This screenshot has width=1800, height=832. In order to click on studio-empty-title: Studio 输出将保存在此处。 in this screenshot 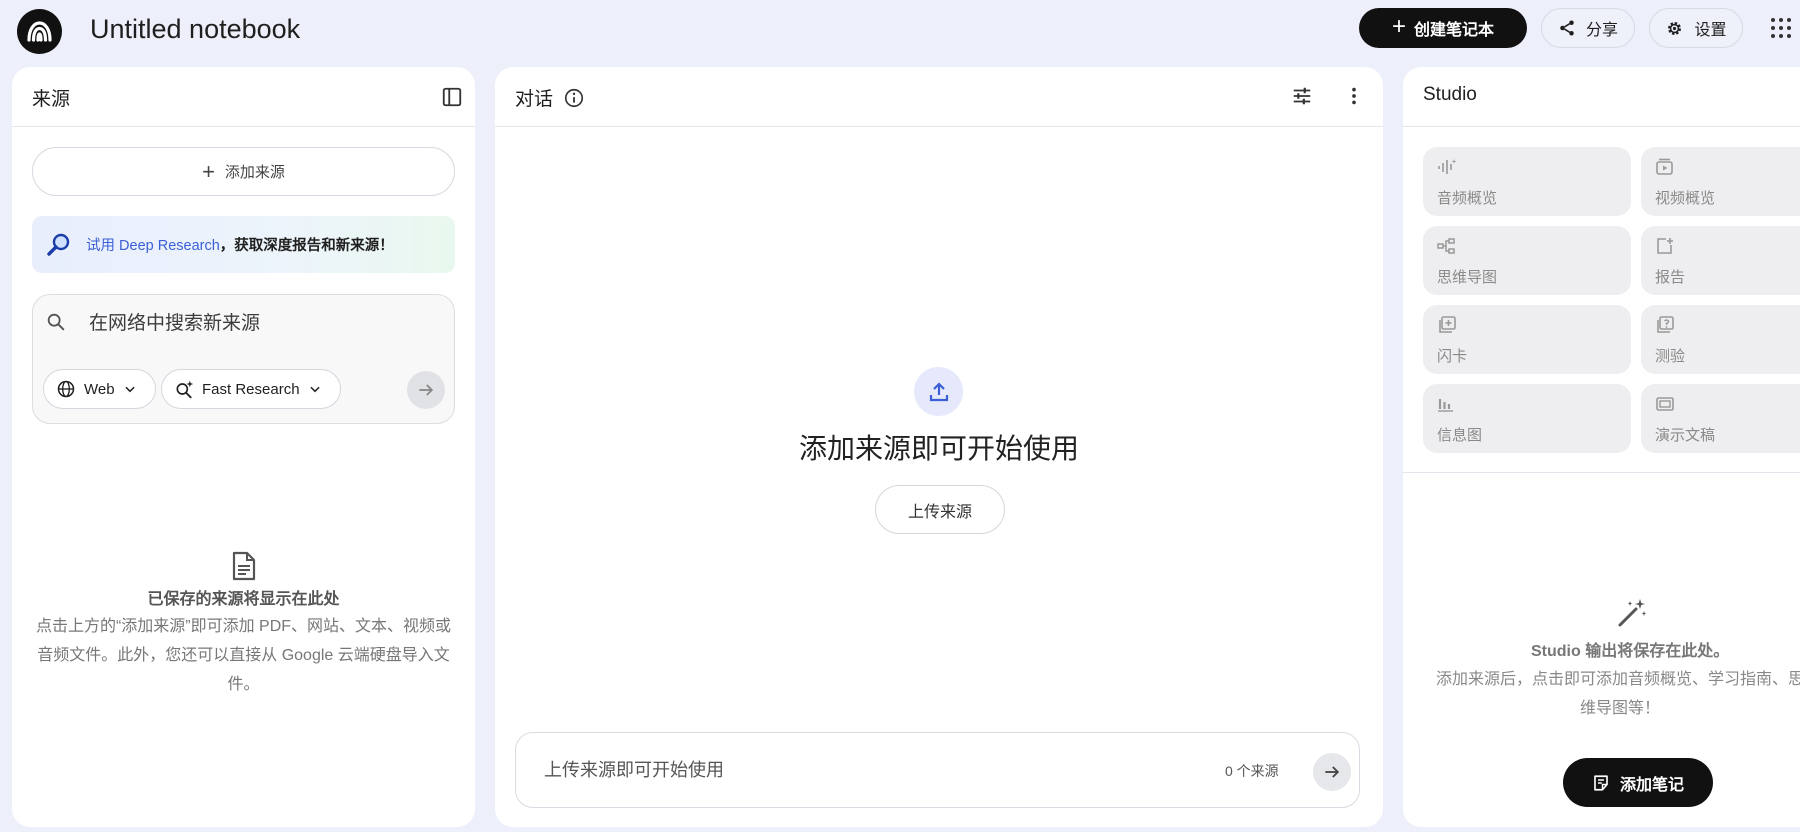, I will do `click(1630, 651)`.